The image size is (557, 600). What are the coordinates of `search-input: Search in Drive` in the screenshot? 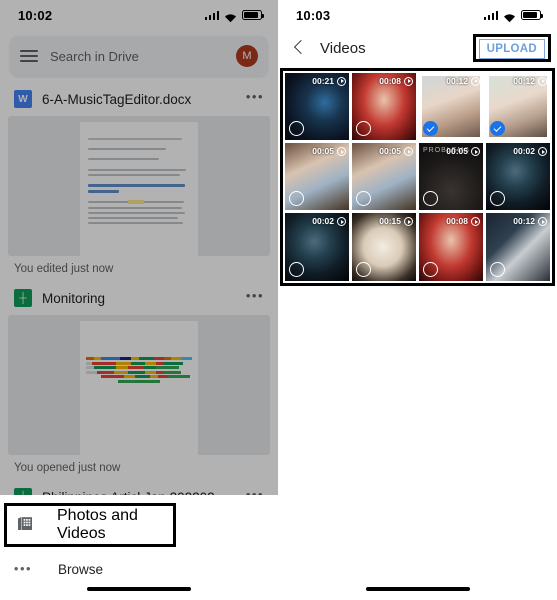 It's located at (137, 56).